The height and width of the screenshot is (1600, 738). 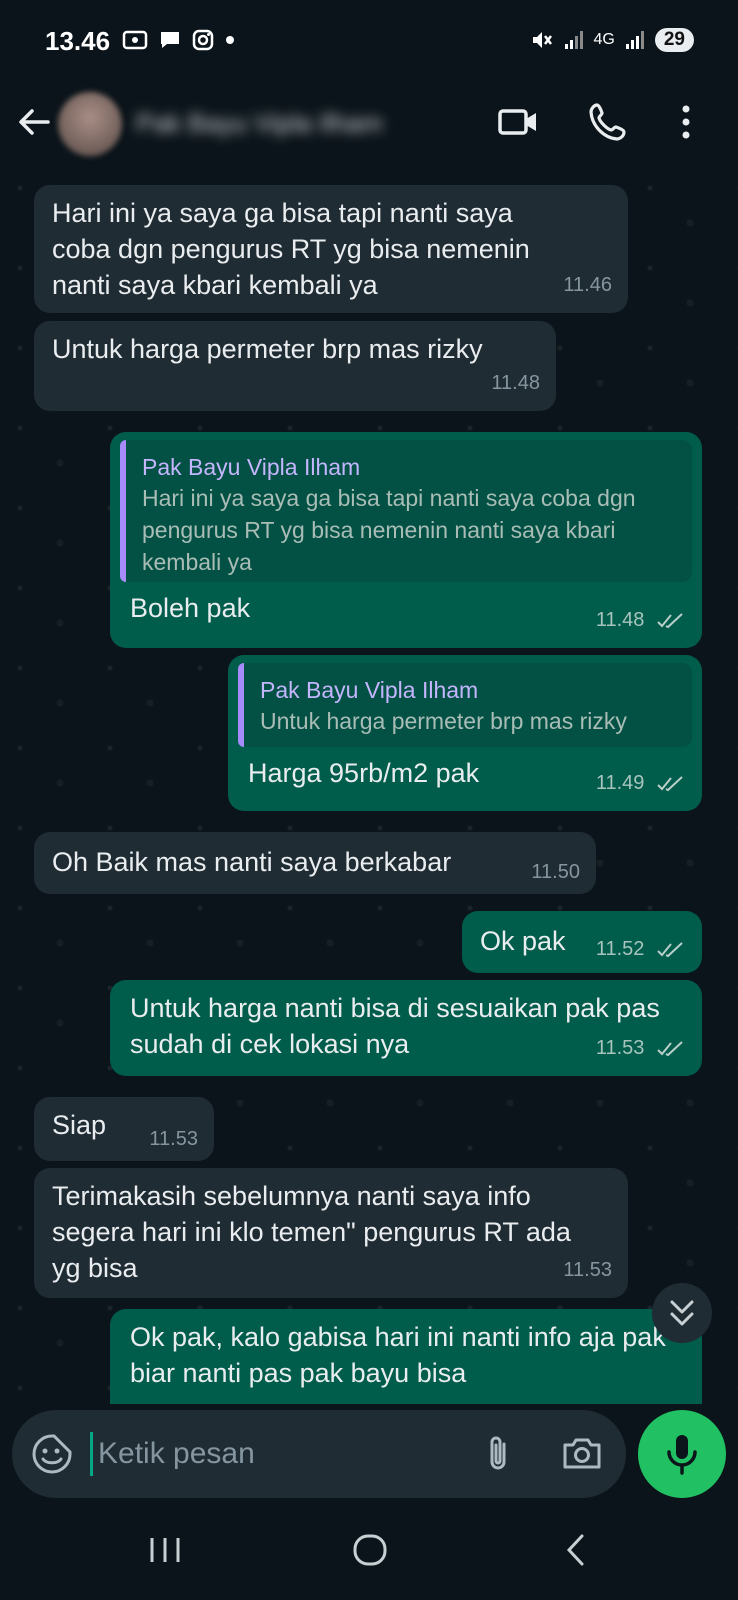 What do you see at coordinates (252, 862) in the screenshot?
I see `message-text: Oh Baik mas nanti saya berkabar` at bounding box center [252, 862].